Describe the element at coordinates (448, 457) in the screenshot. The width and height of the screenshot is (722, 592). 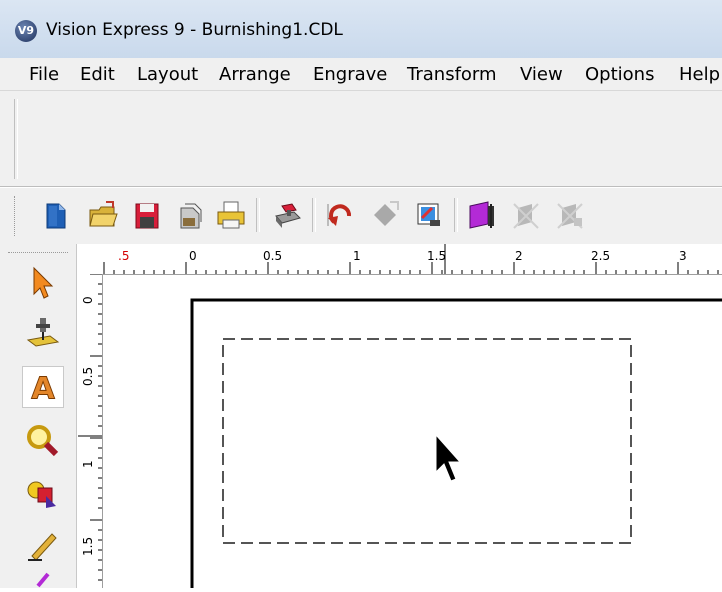
I see `mouse-cursor` at that location.